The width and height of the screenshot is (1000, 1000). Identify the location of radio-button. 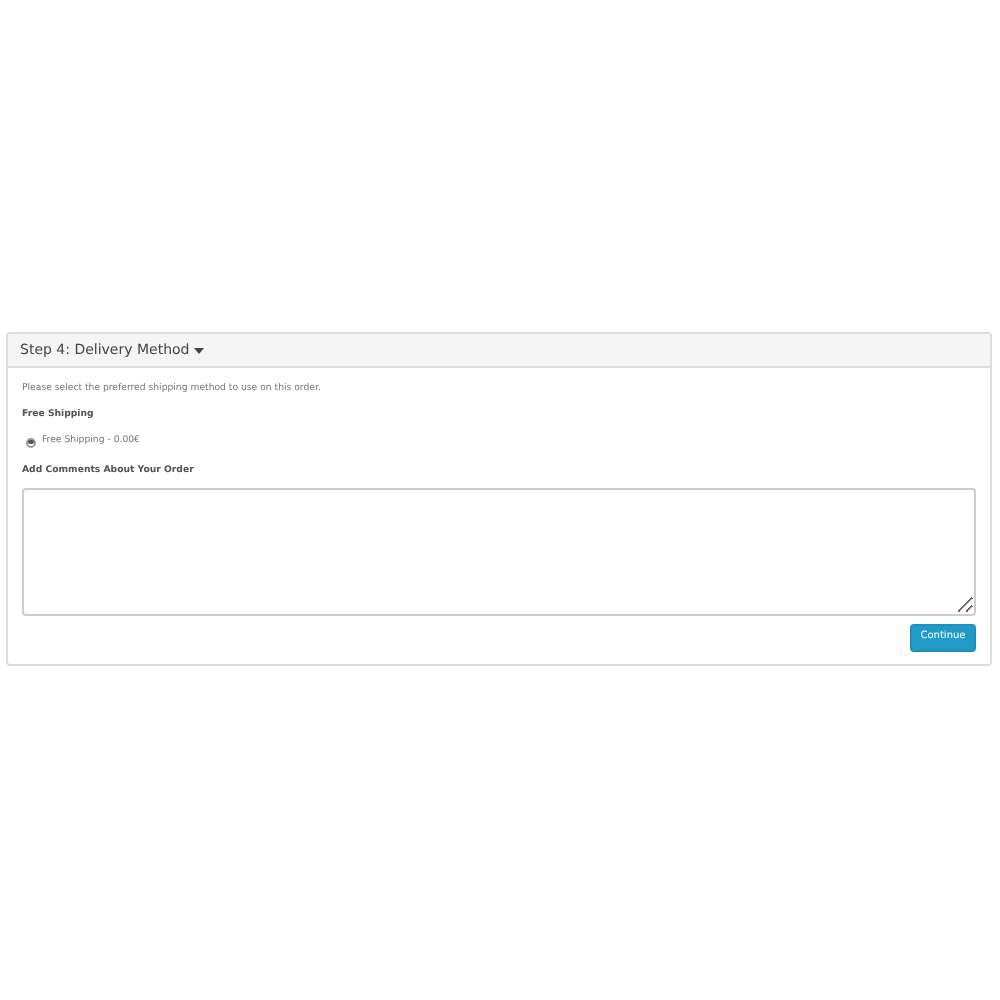
(31, 442).